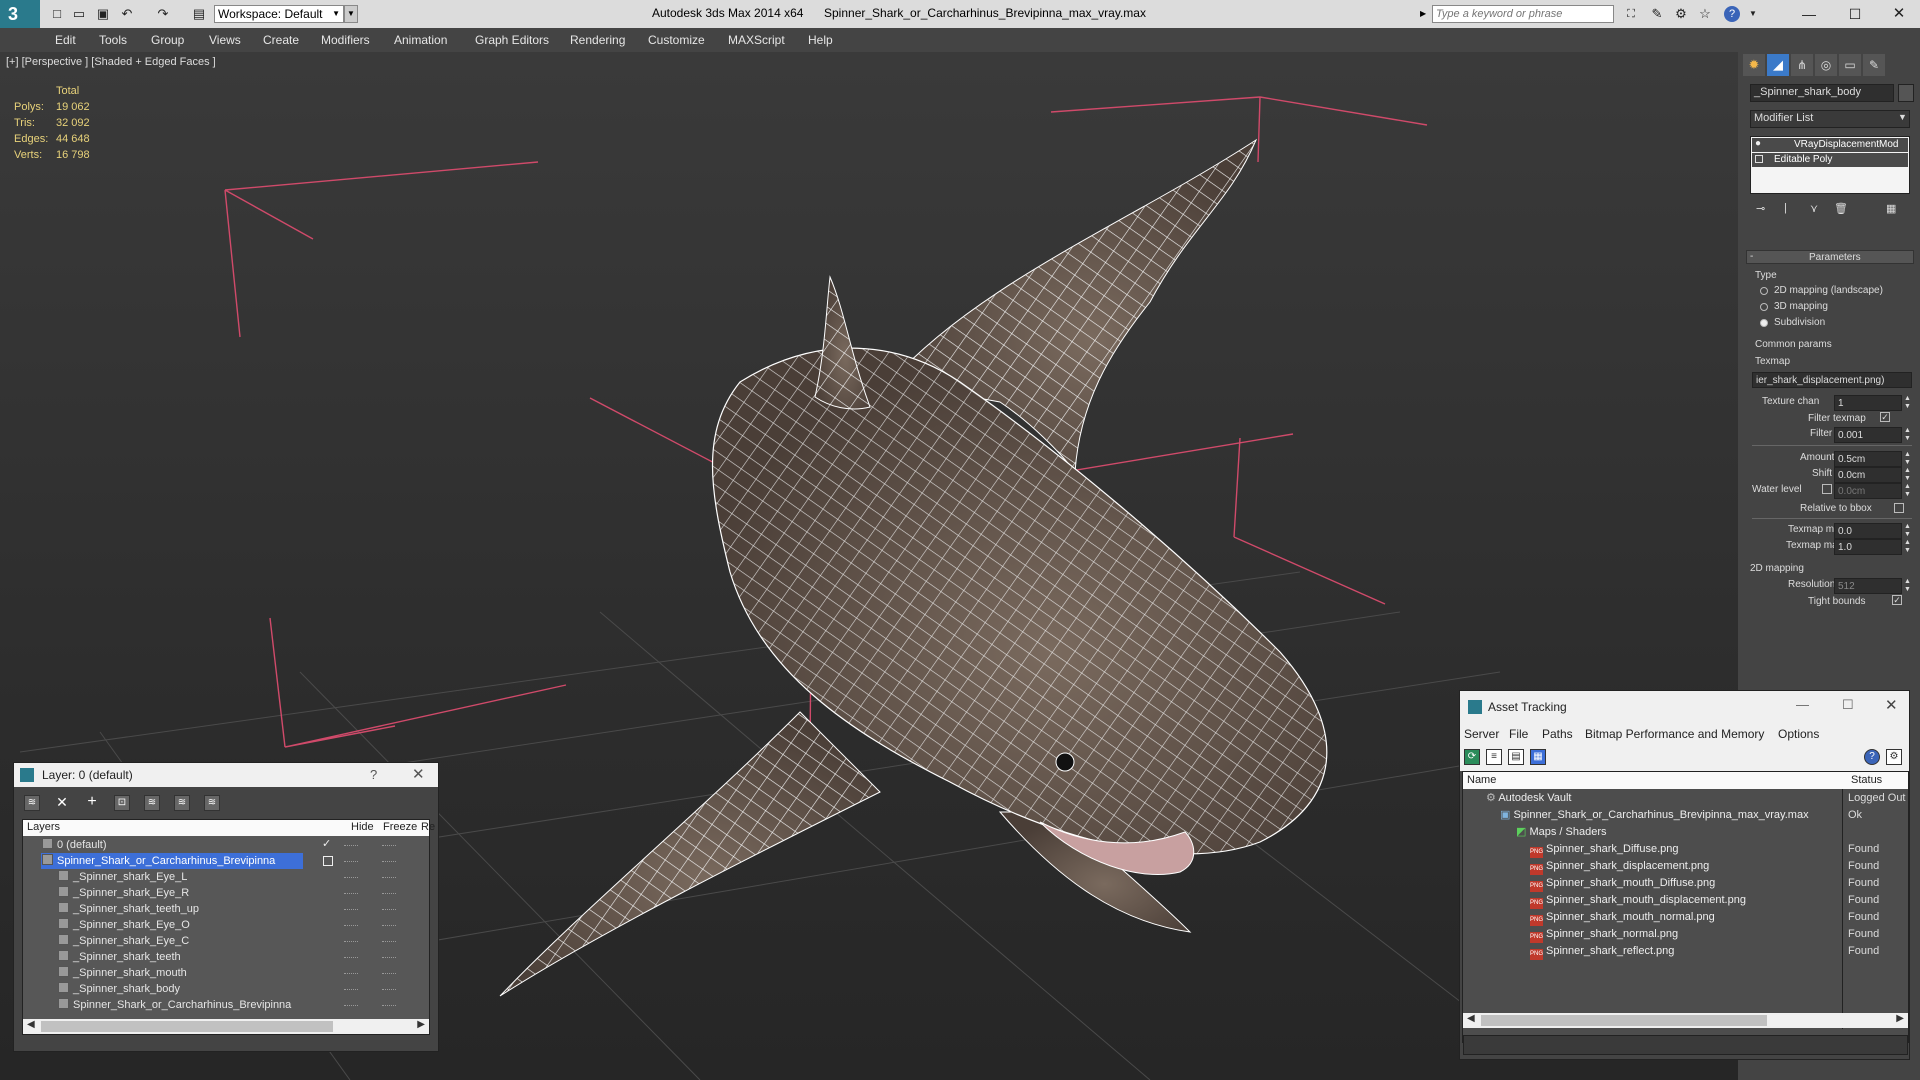 The height and width of the screenshot is (1080, 1920). I want to click on asset-horizontal-scrollbar: ◀ ▶, so click(1685, 1020).